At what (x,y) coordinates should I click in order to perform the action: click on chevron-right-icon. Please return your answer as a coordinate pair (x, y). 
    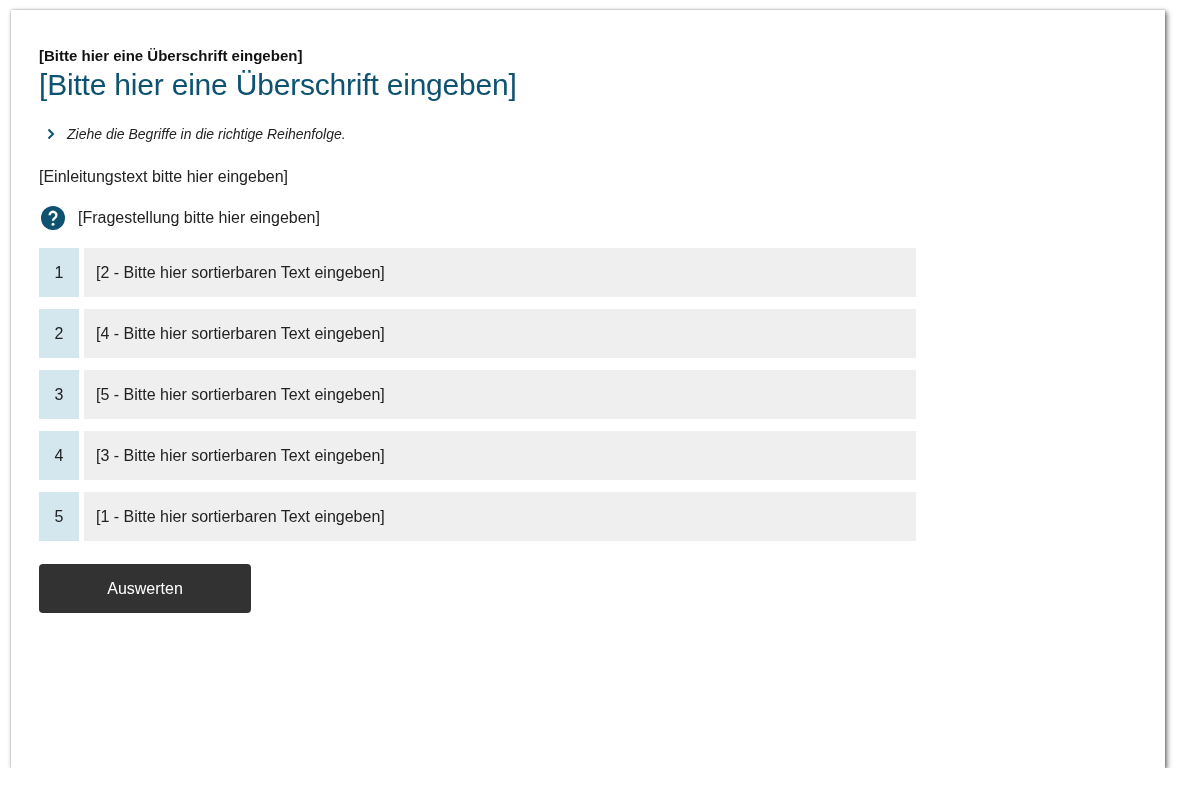
    Looking at the image, I should click on (51, 134).